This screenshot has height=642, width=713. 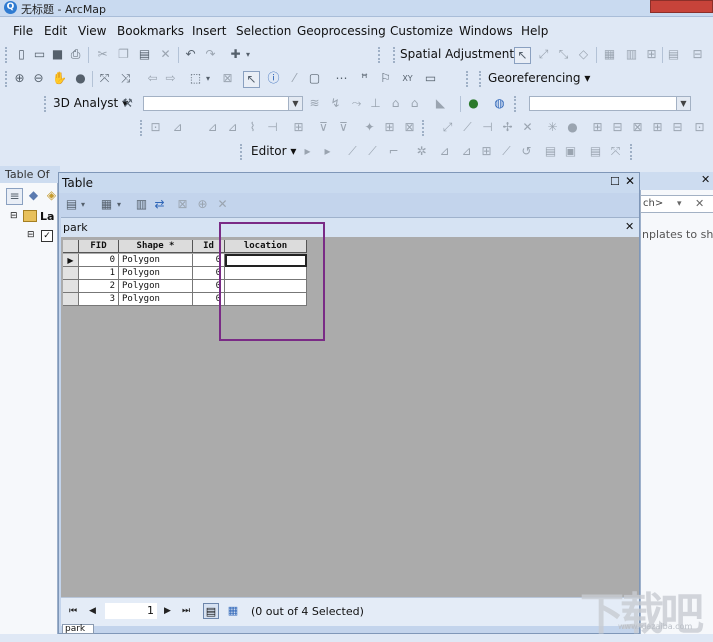 I want to click on merge-icon: ⊞, so click(x=597, y=127).